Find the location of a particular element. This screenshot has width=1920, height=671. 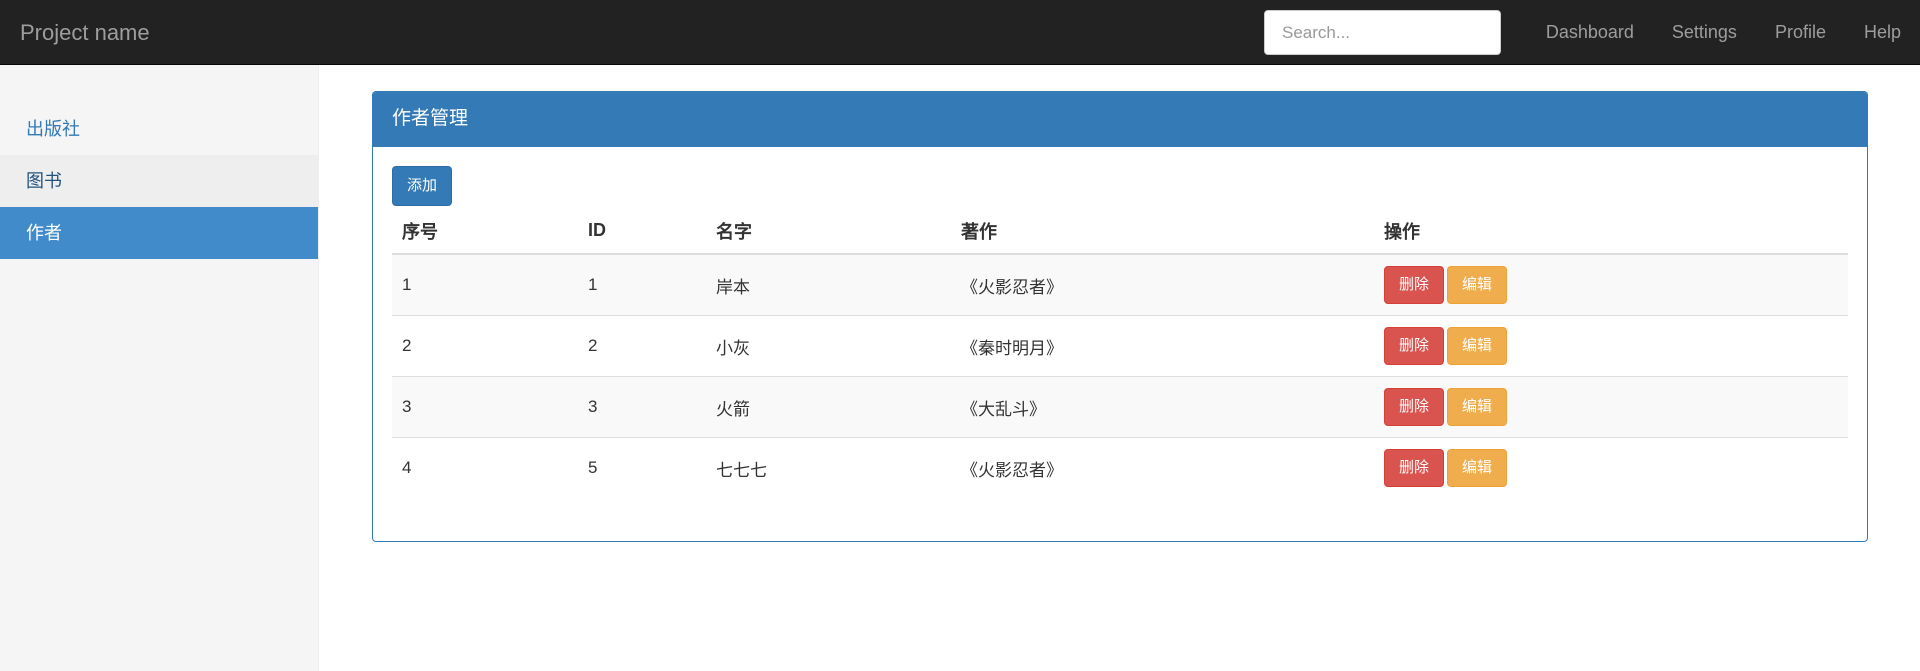

column-header-index: 序号 is located at coordinates (485, 231).